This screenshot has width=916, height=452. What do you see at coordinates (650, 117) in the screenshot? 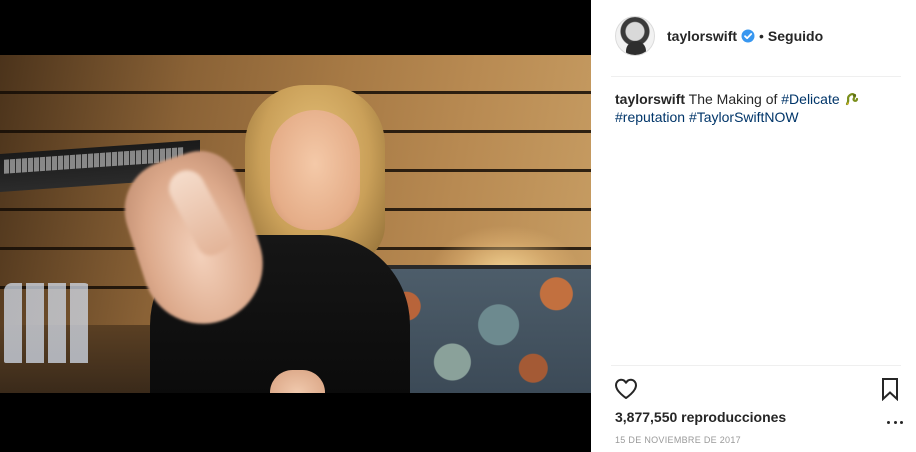
I see `hashtag-reputation: #reputation` at bounding box center [650, 117].